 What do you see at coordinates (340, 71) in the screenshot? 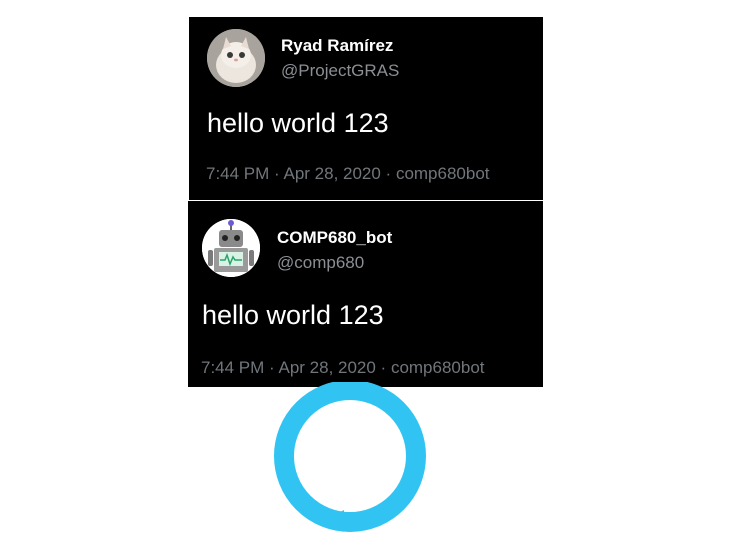
I see `user-handle: @ProjectGRAS` at bounding box center [340, 71].